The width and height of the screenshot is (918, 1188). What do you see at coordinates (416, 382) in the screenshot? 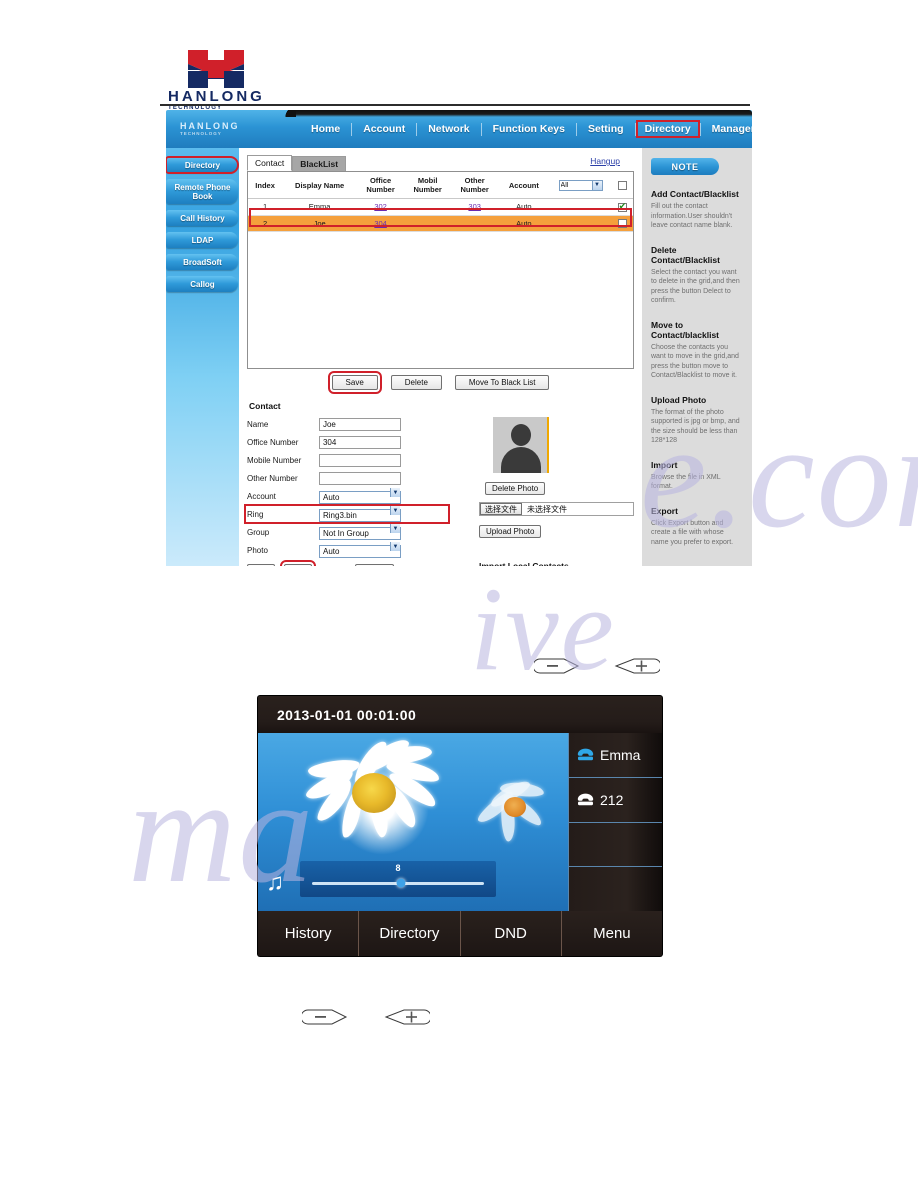
I see `delete-button: Delete` at bounding box center [416, 382].